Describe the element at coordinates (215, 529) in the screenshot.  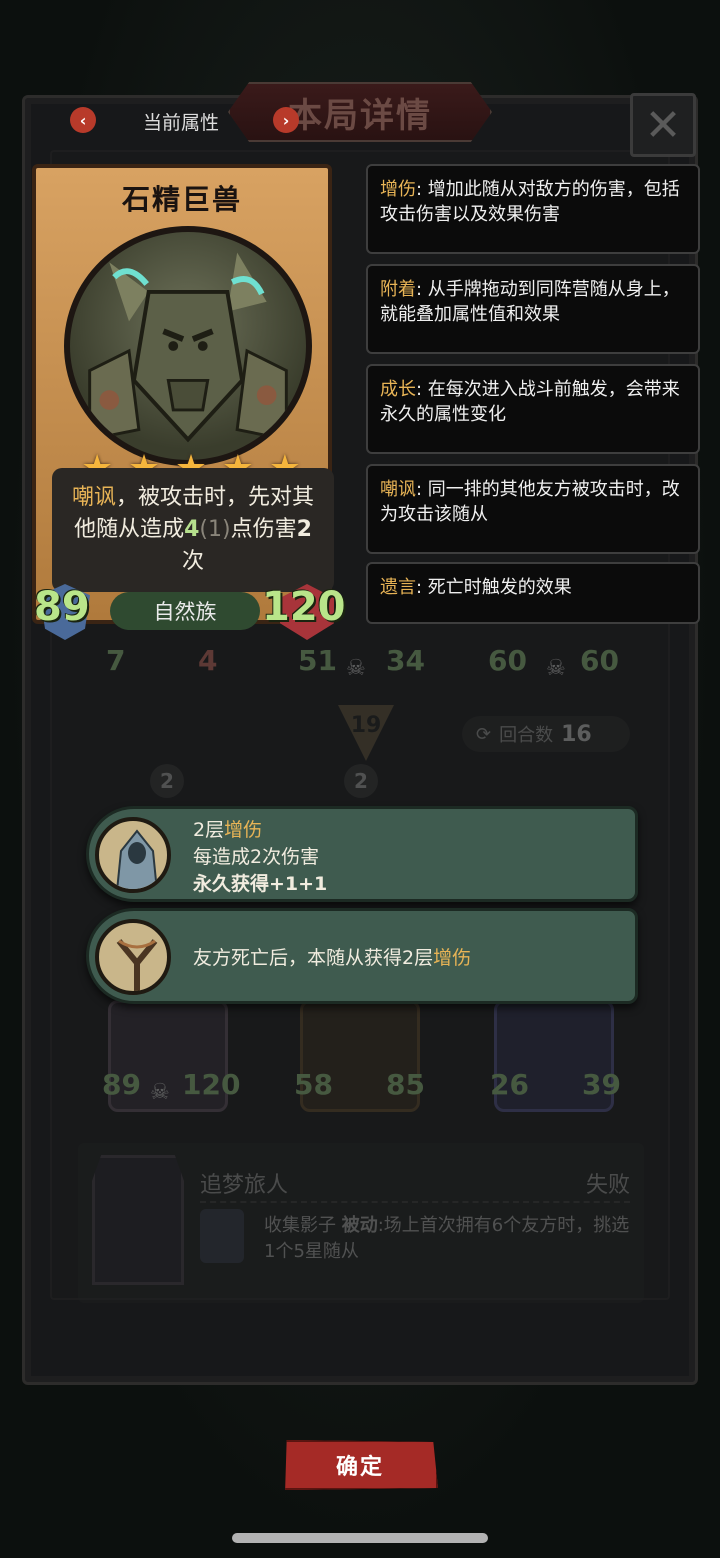
I see `desc-damage-base: (1)` at that location.